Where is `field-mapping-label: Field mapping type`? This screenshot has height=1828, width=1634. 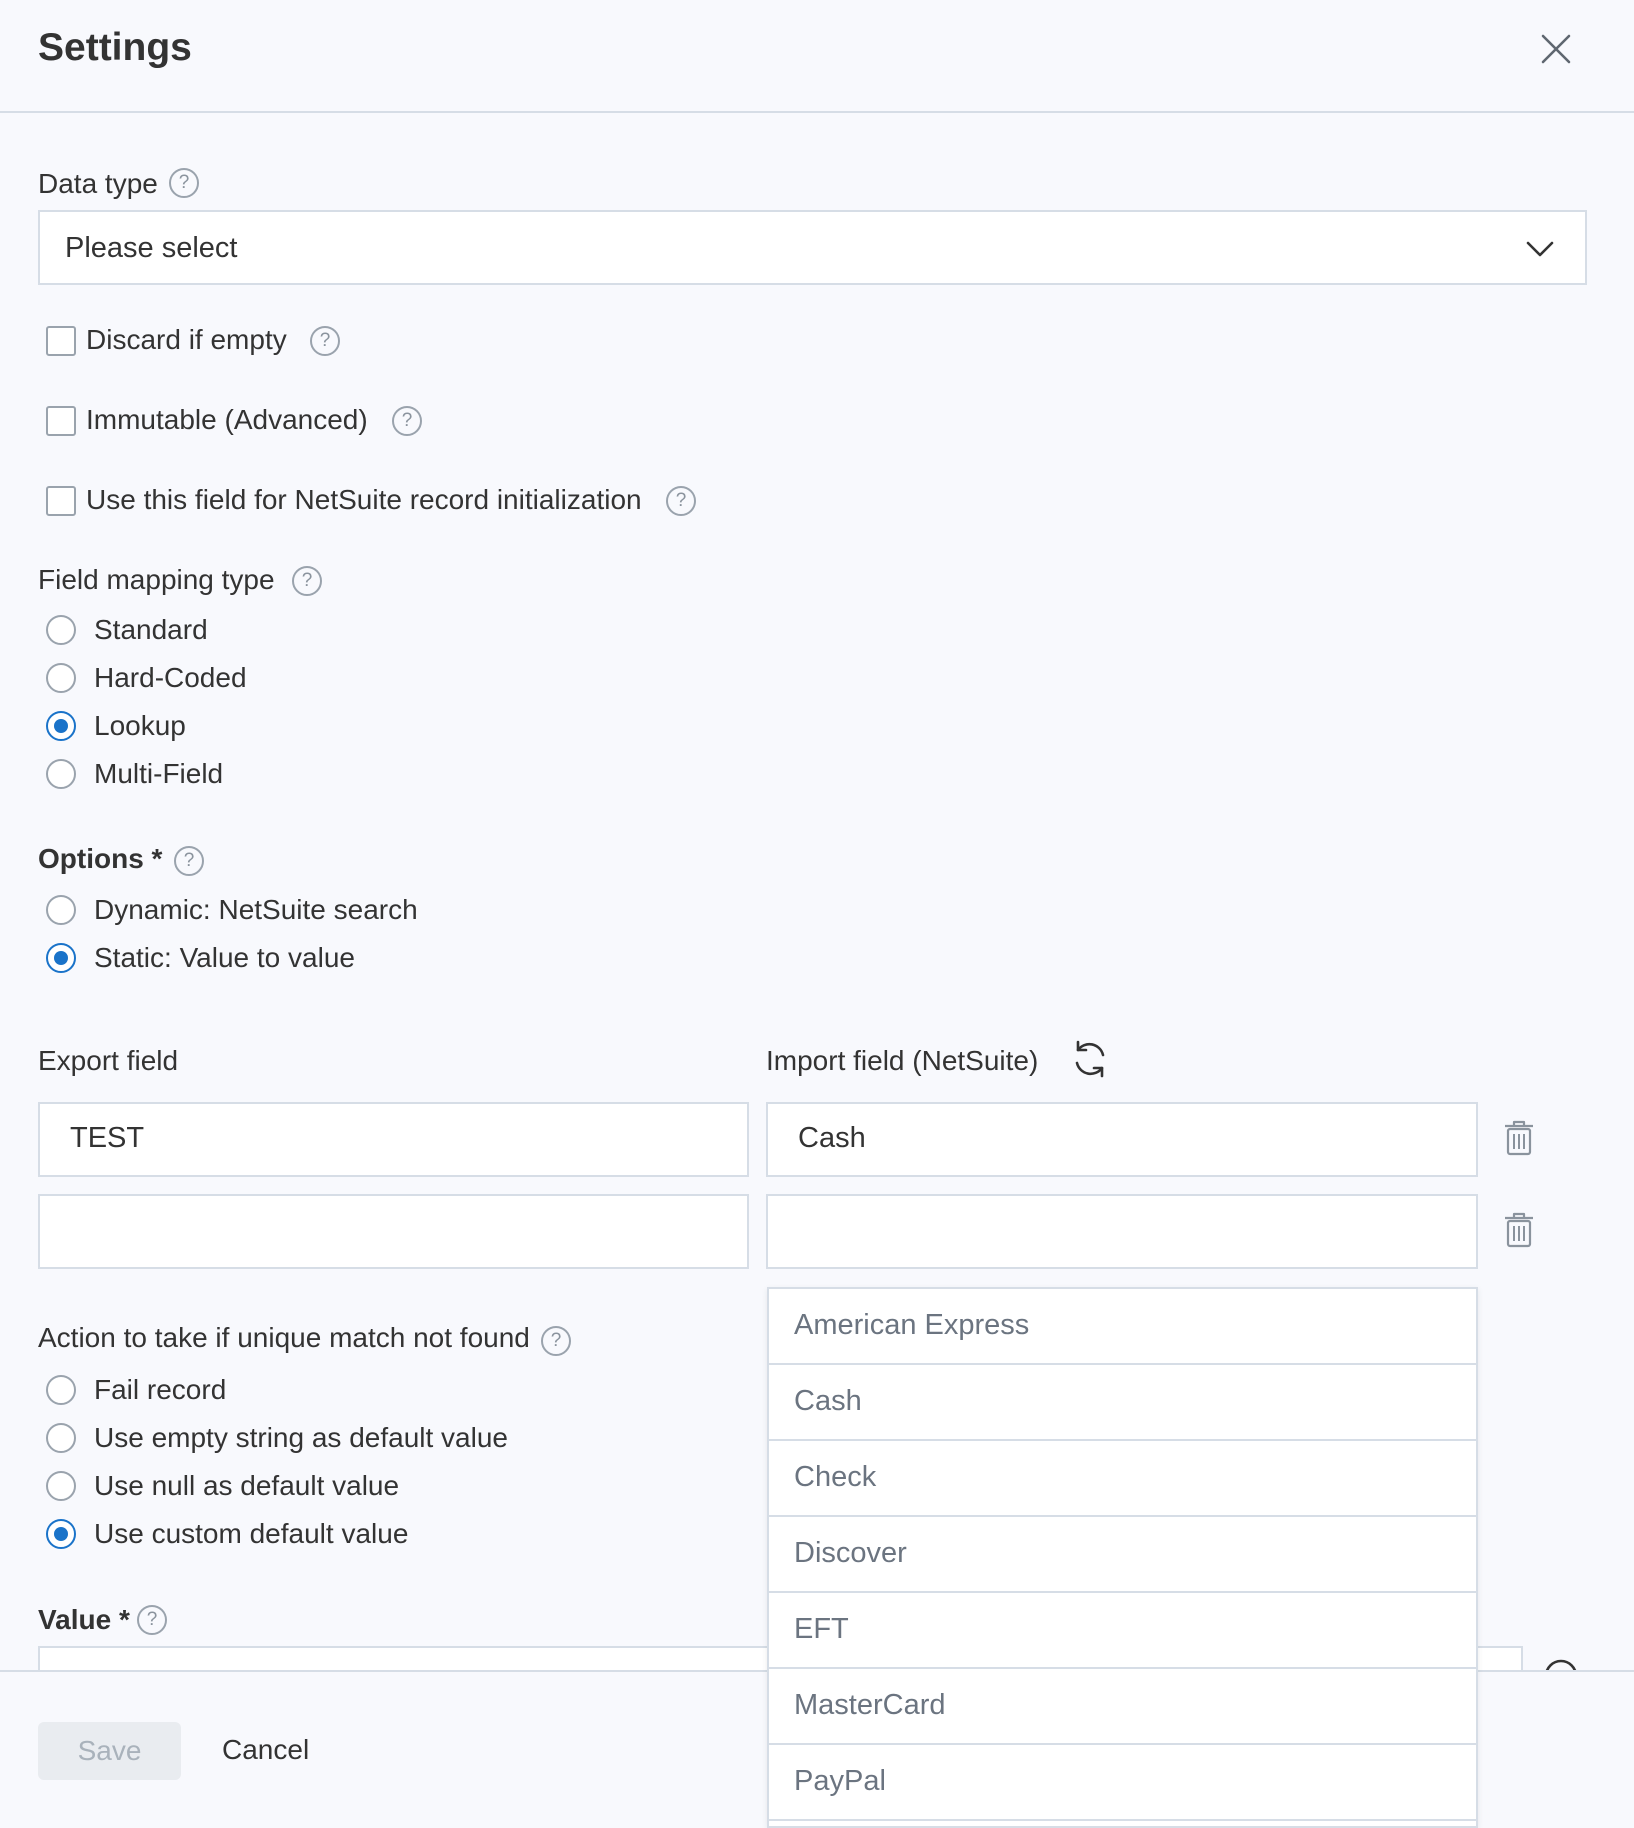 field-mapping-label: Field mapping type is located at coordinates (156, 579).